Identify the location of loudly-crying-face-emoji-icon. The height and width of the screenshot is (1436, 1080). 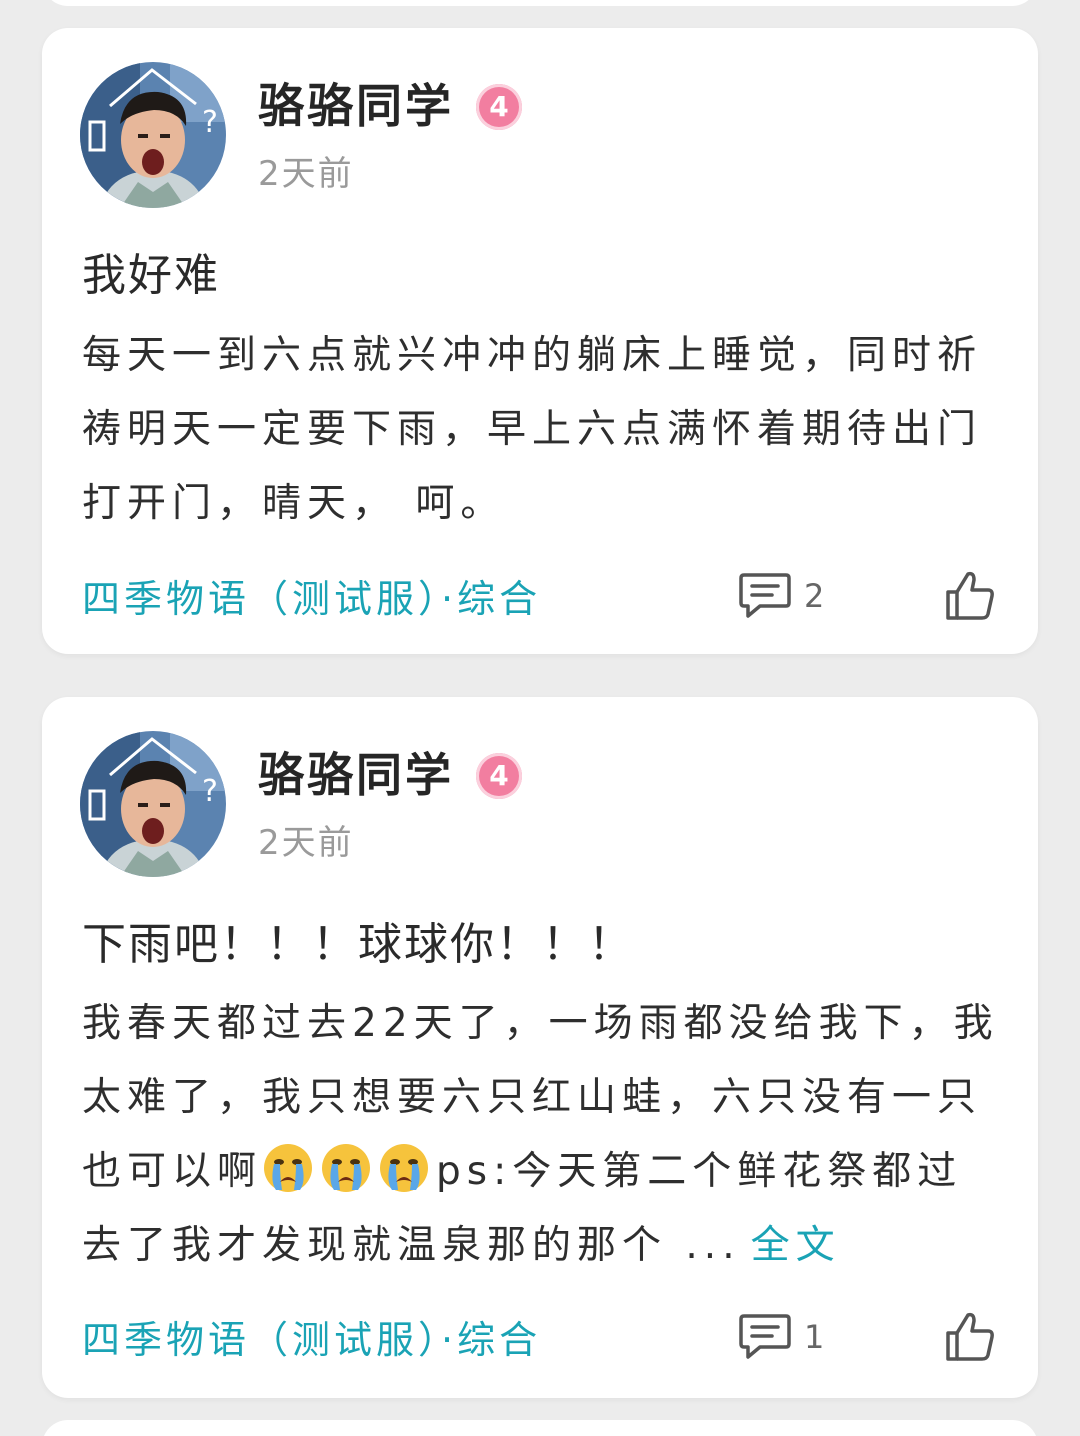
(349, 1169).